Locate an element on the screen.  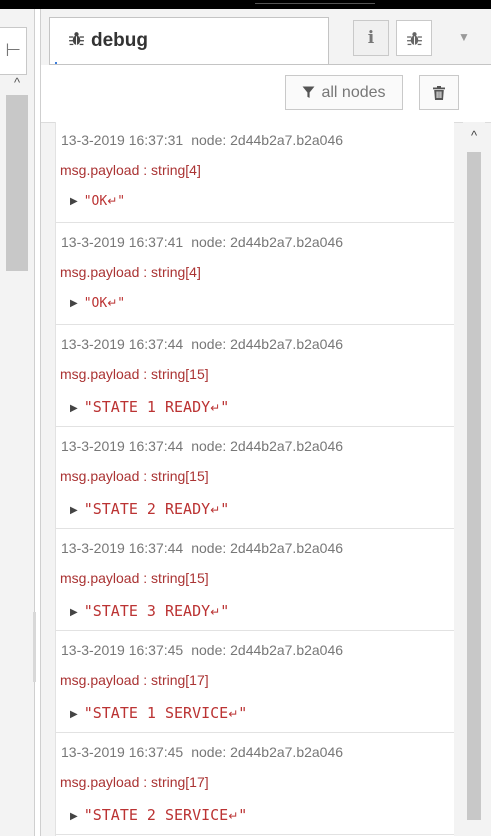
message-payload: ▶ "STATE 2 READY↵" is located at coordinates (149, 509).